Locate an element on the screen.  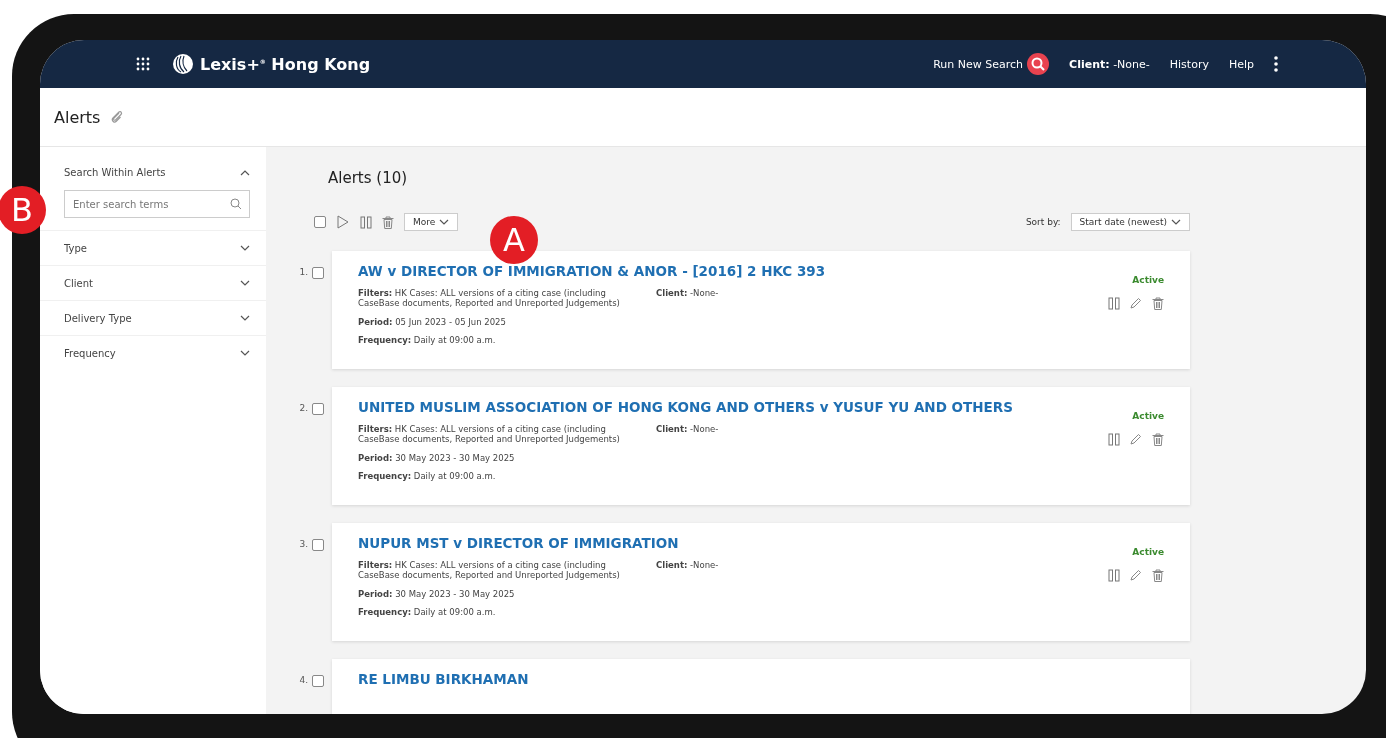
nav-link: History is located at coordinates (1189, 64).